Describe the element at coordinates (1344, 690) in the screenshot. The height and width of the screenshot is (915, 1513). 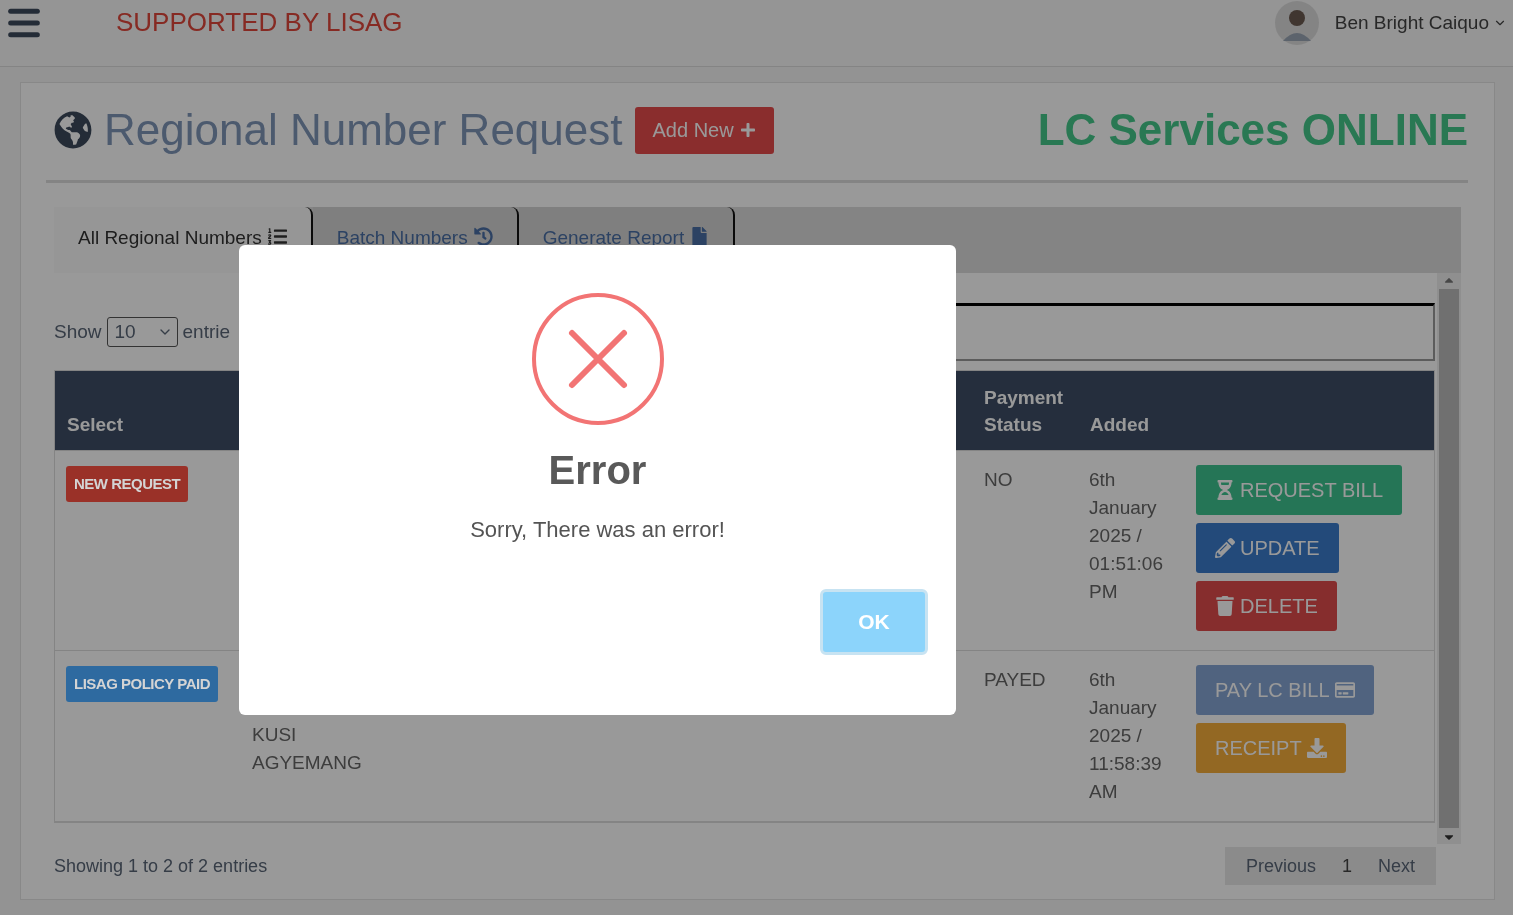
I see `credit-card-icon` at that location.